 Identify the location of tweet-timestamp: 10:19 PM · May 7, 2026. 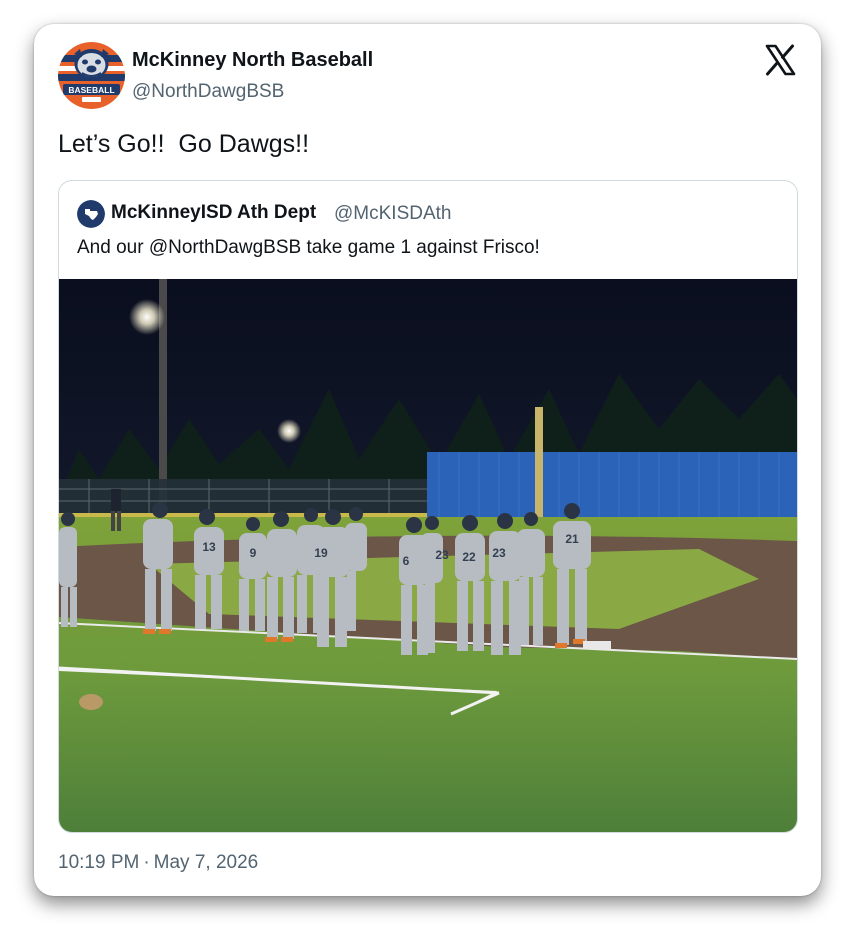
(158, 863).